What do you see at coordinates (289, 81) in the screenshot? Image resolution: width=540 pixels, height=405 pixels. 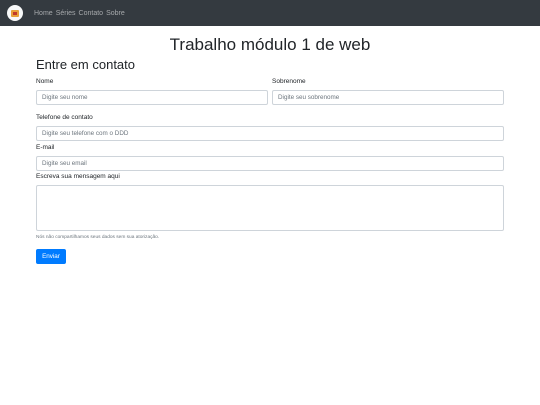 I see `sobrenome-label: Sobrenome` at bounding box center [289, 81].